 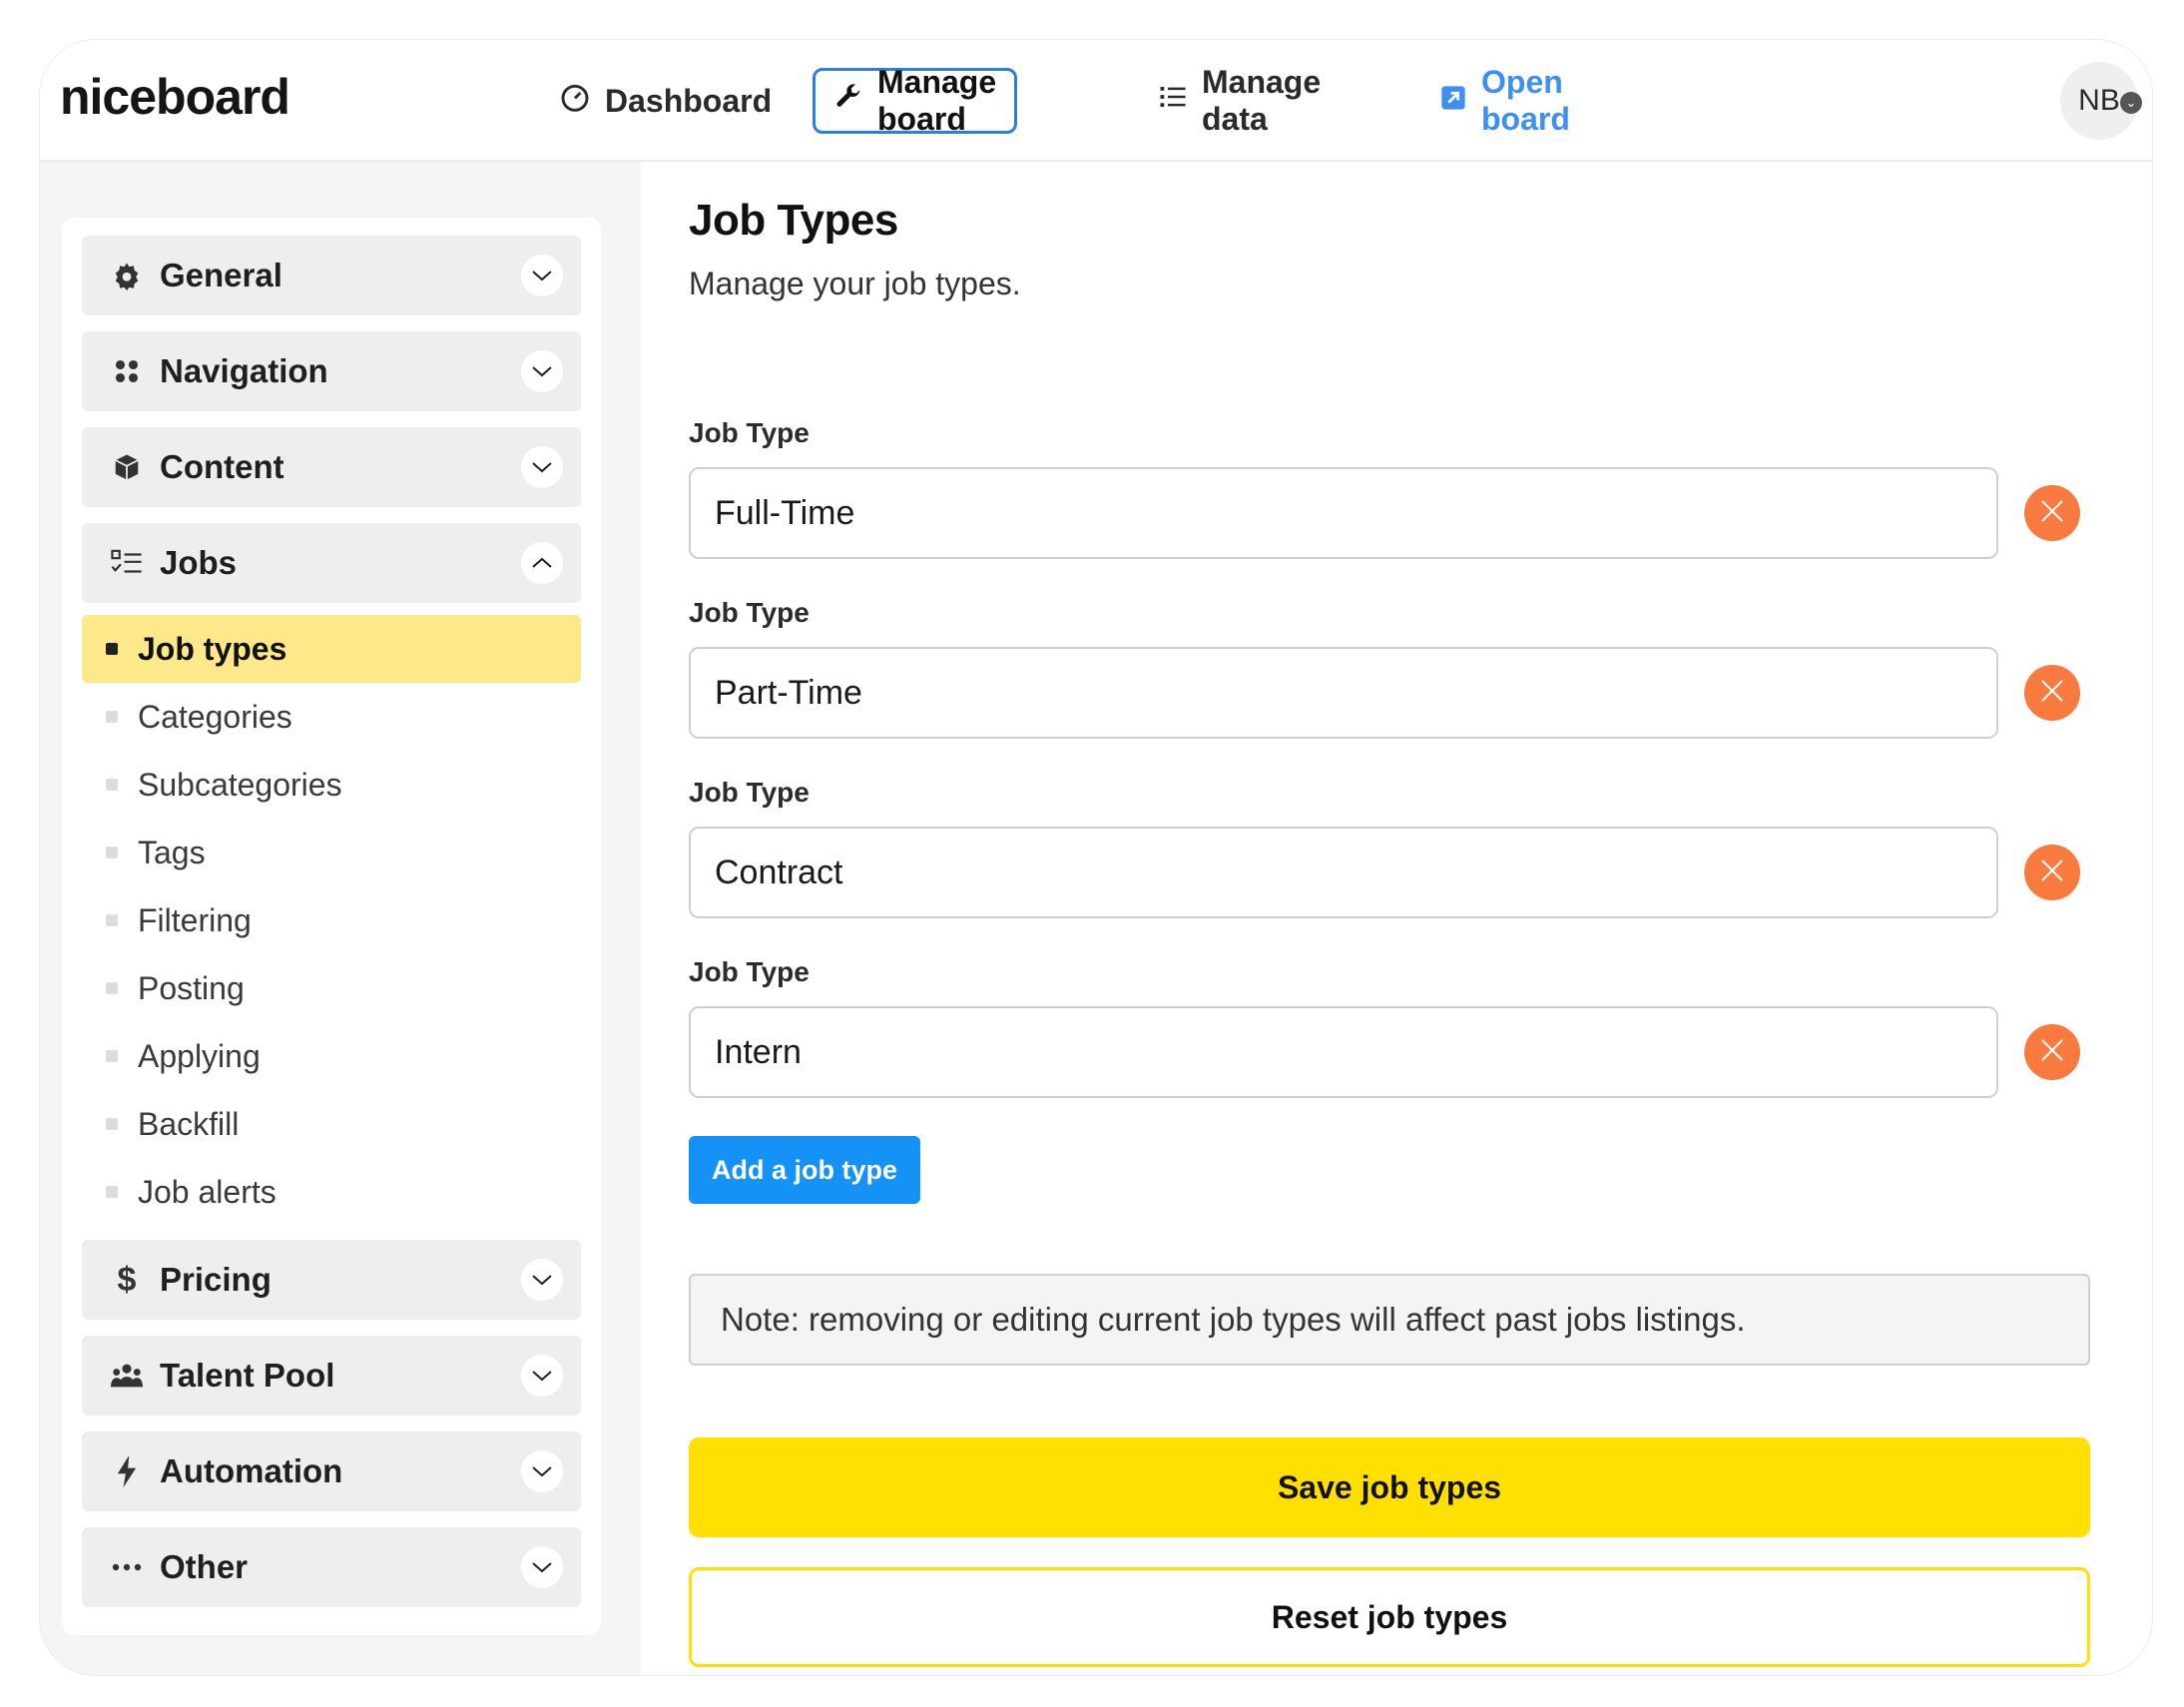 What do you see at coordinates (331, 1192) in the screenshot?
I see `sidebar-item-job-alerts: Job alerts` at bounding box center [331, 1192].